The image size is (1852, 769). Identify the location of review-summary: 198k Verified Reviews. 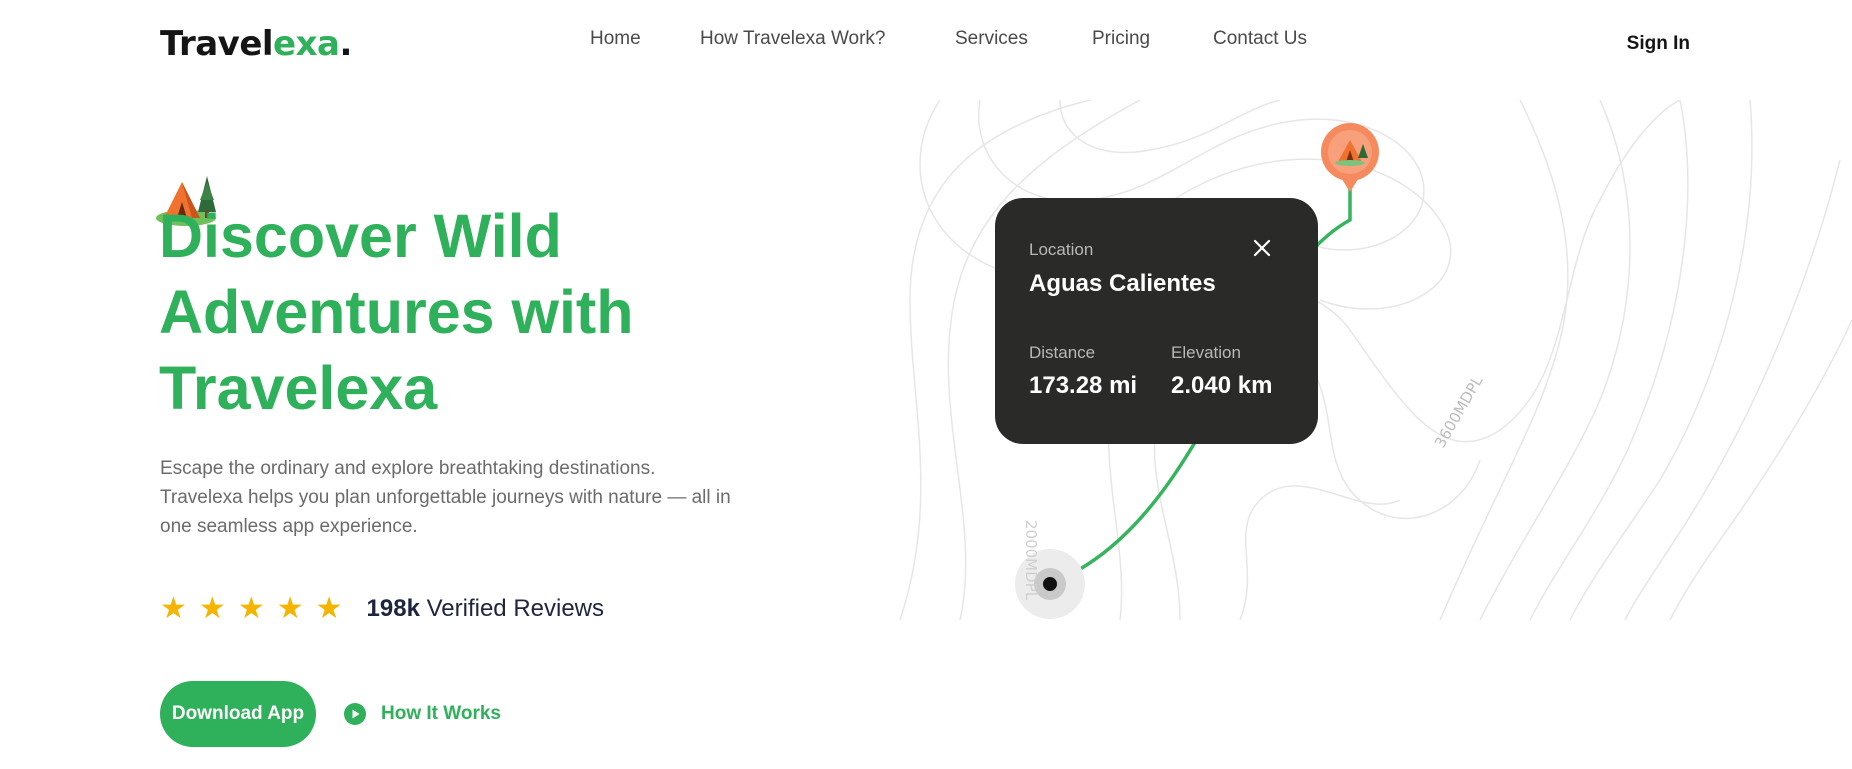
(485, 609).